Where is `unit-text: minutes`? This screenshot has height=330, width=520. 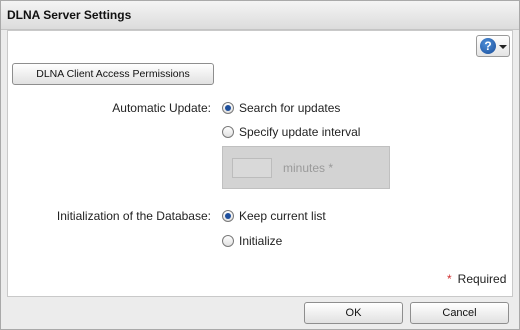 unit-text: minutes is located at coordinates (304, 168).